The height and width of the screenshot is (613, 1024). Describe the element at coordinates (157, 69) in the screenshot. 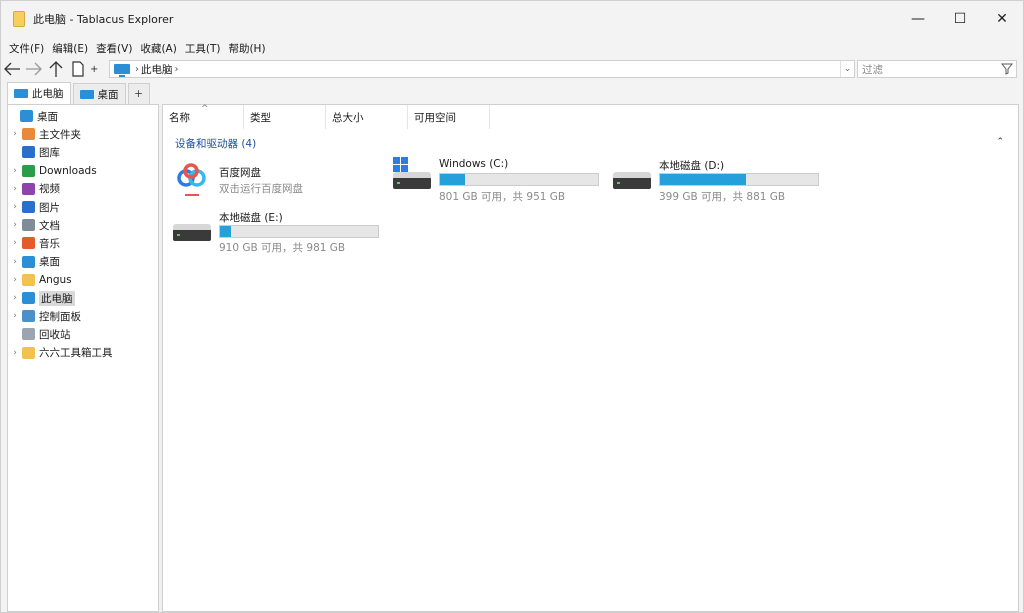

I see `address-location: 此电脑` at that location.